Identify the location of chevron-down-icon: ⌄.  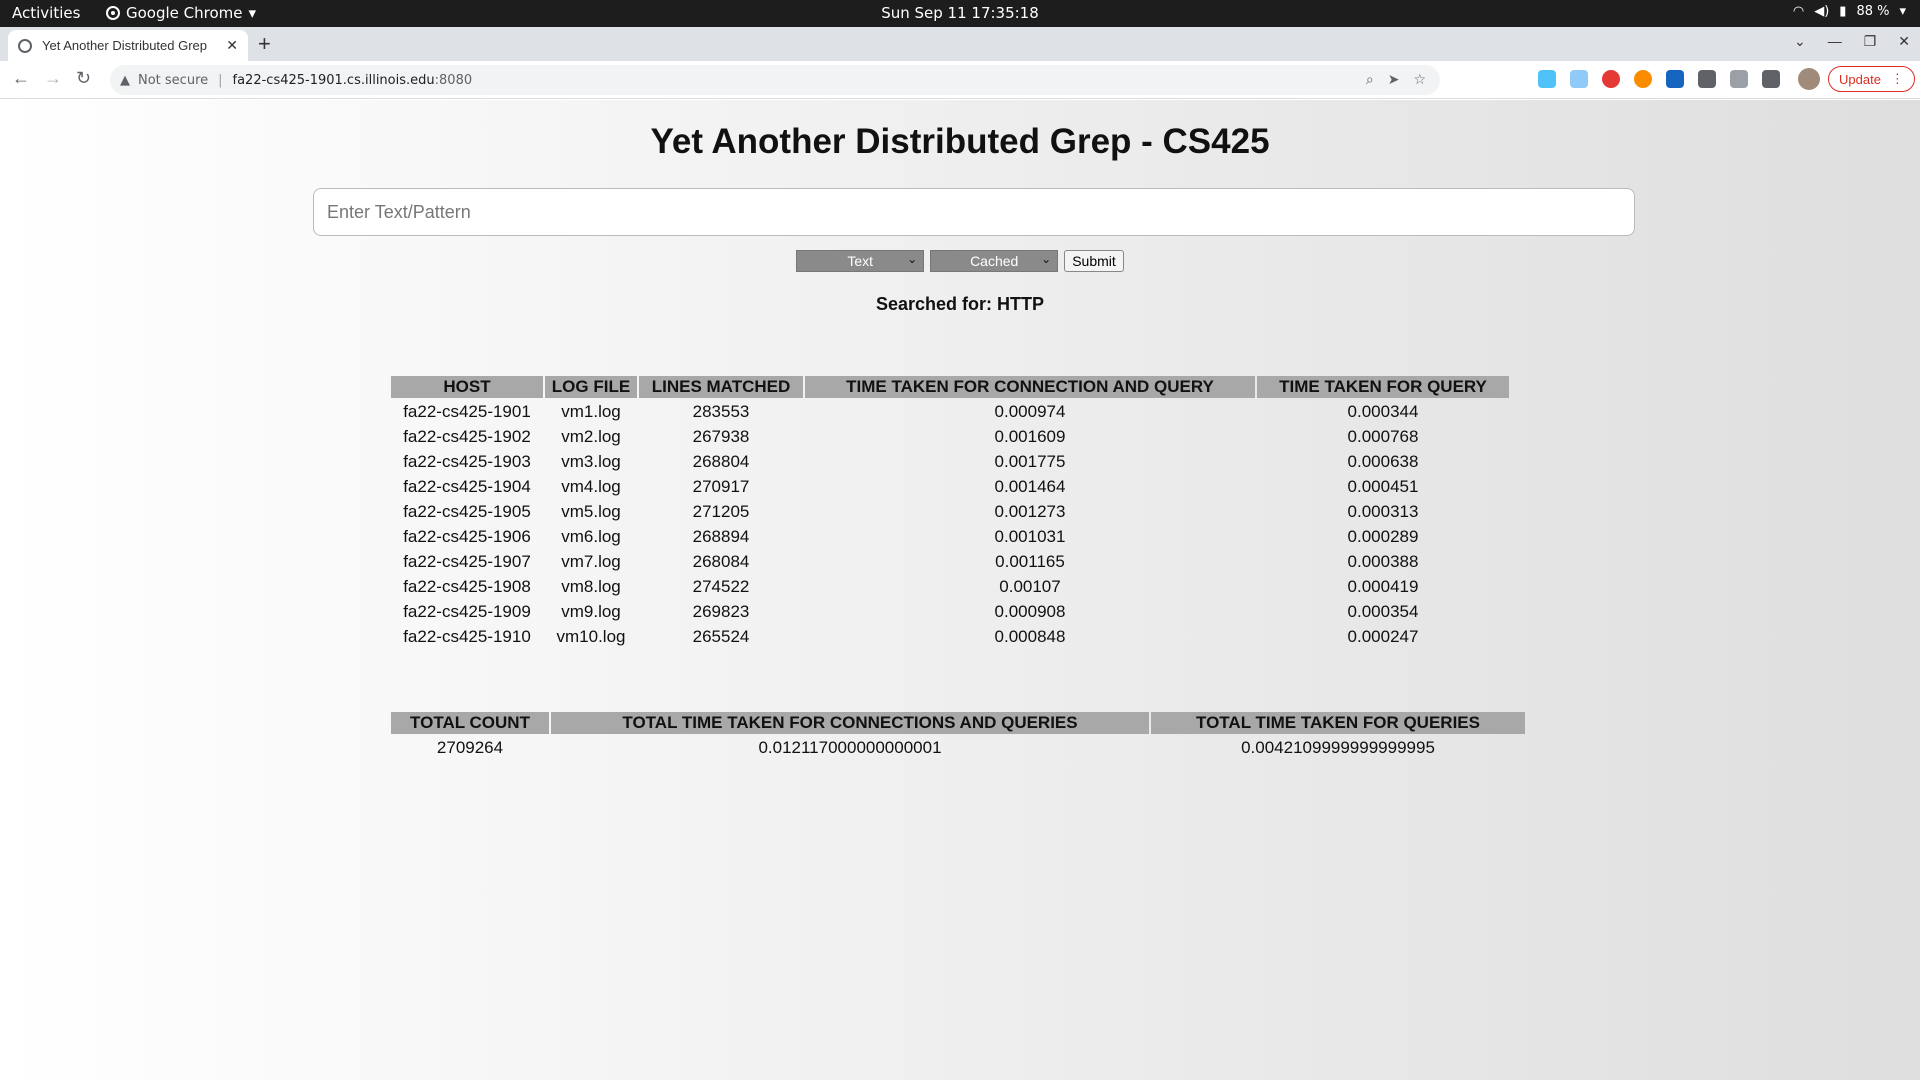
(1046, 259).